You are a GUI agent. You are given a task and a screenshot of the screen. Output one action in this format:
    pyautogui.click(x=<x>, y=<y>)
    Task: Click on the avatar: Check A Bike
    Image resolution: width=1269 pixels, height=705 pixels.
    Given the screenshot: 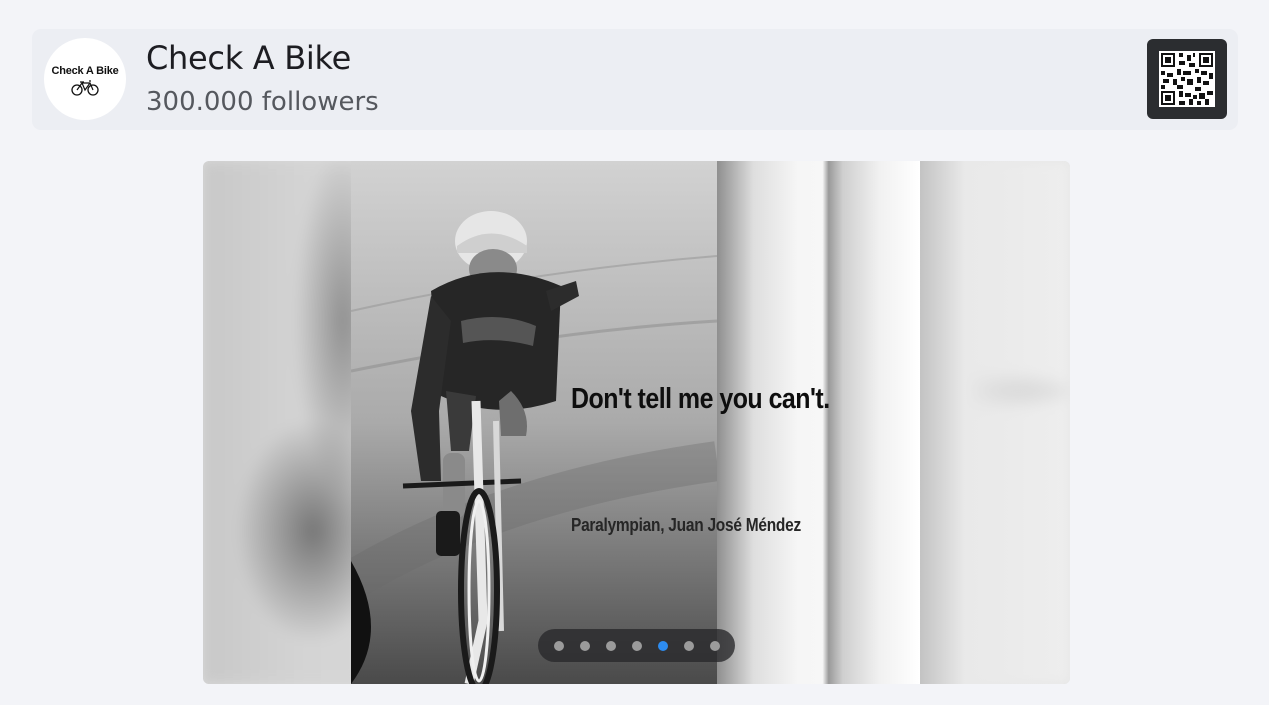 What is the action you would take?
    pyautogui.click(x=85, y=79)
    